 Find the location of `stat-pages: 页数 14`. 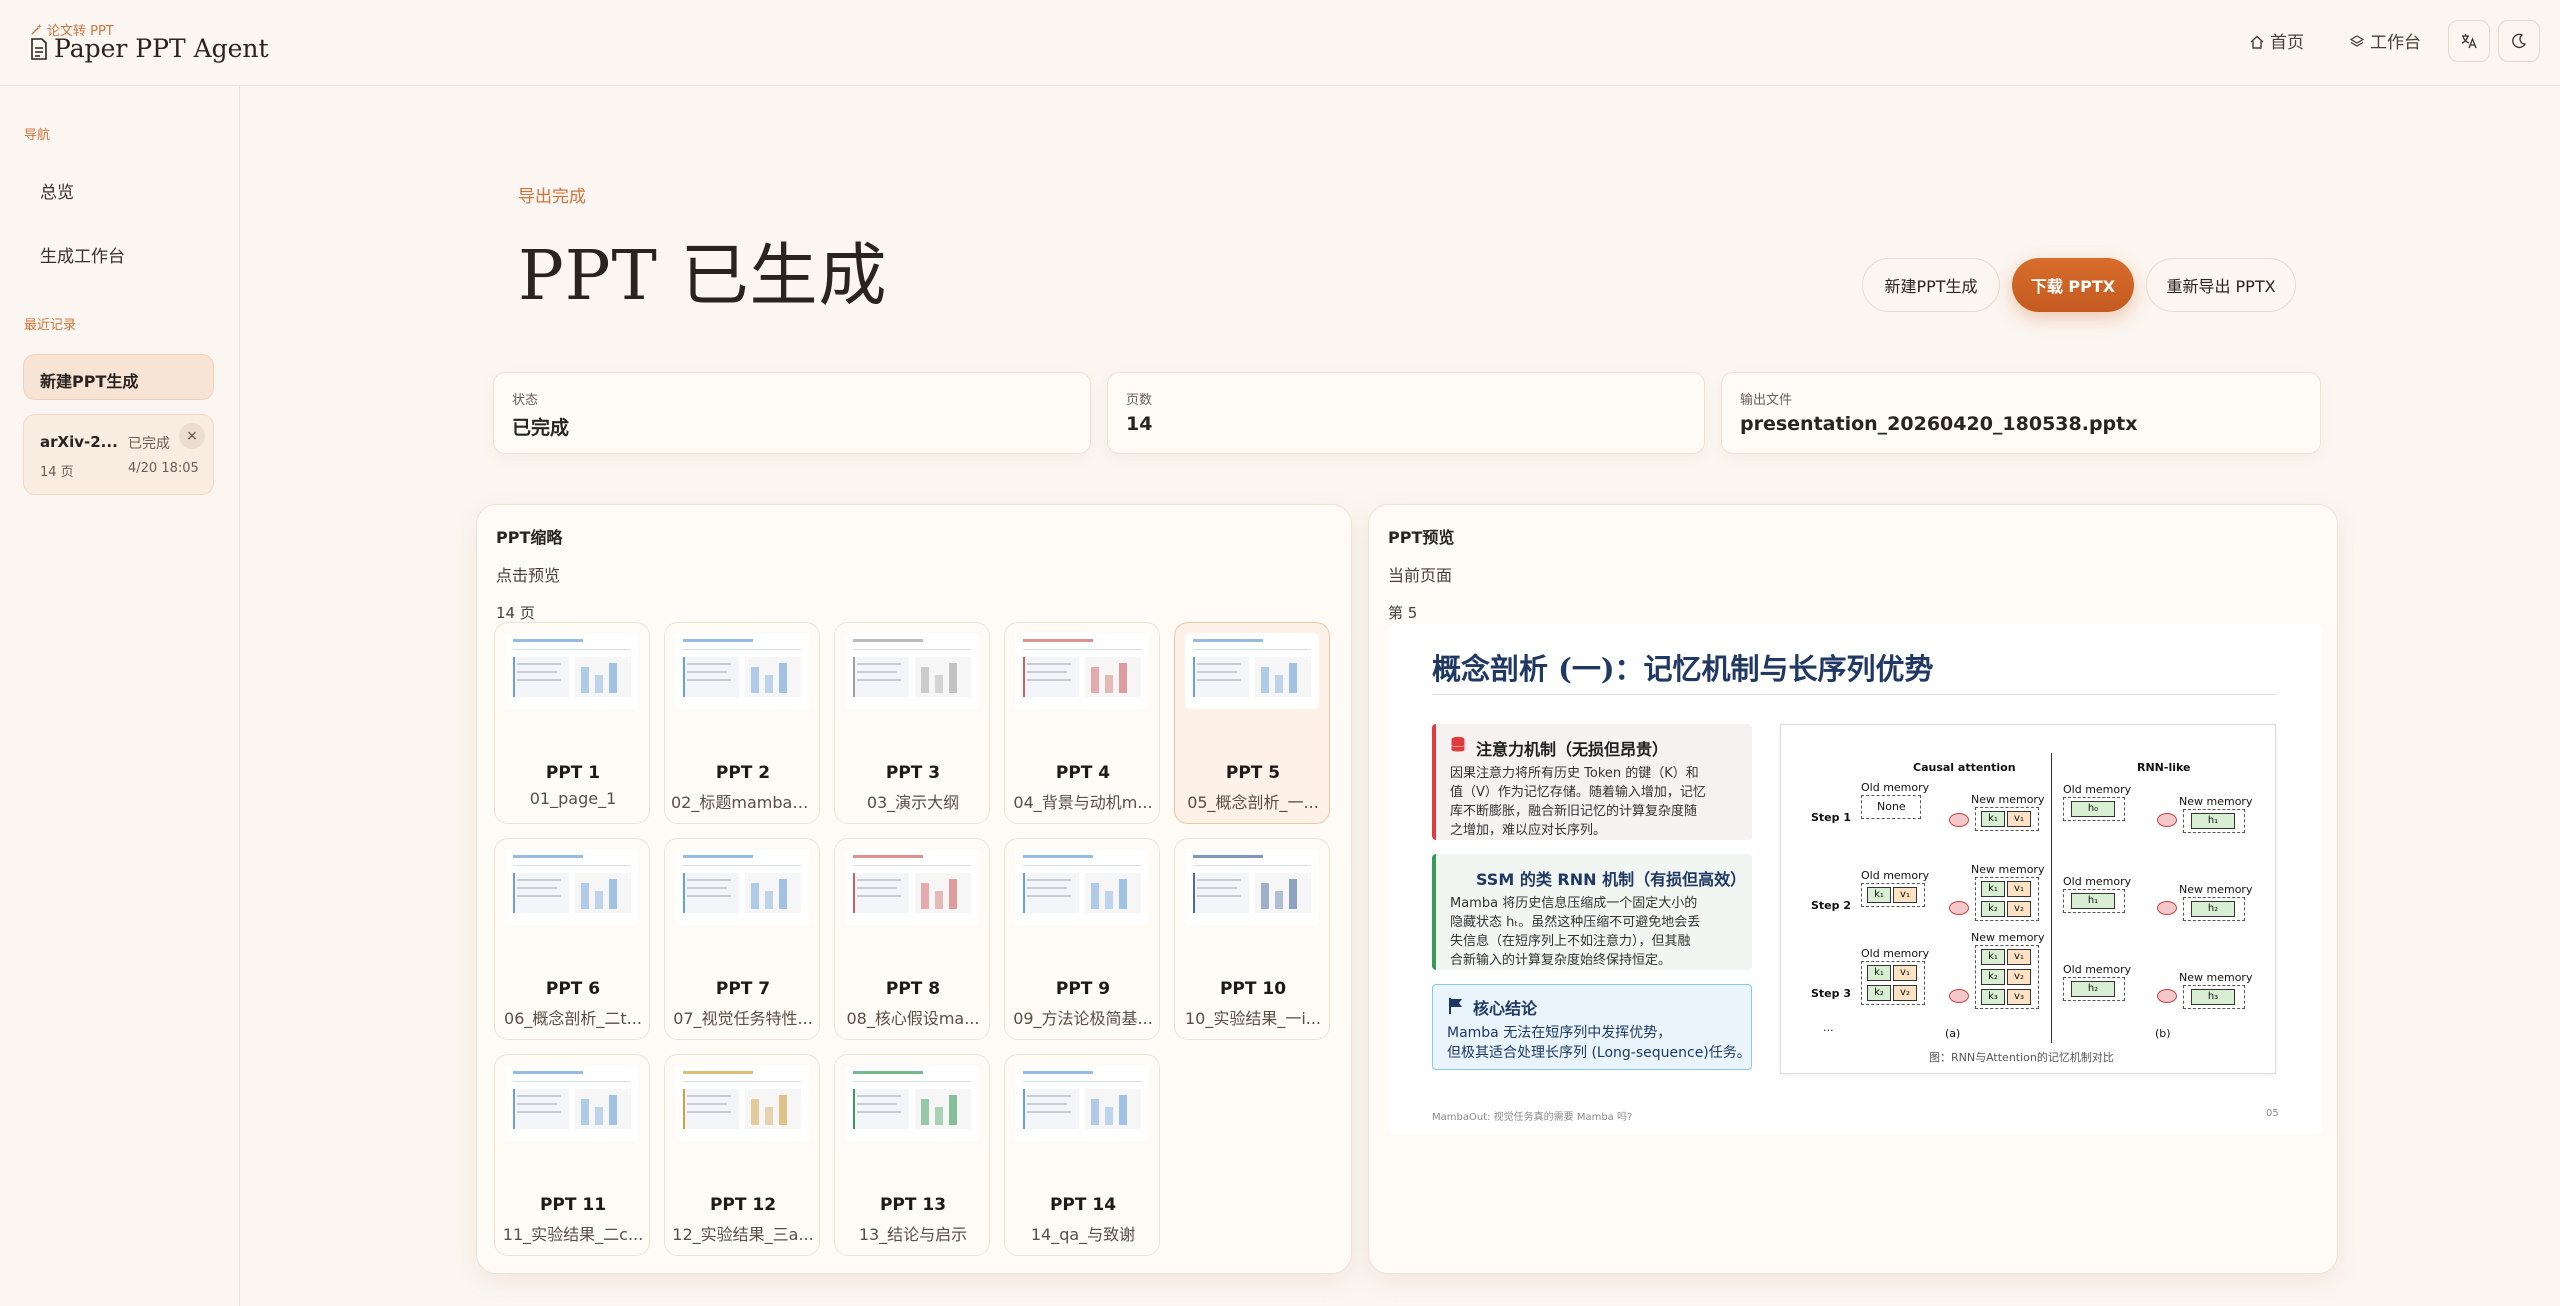

stat-pages: 页数 14 is located at coordinates (1406, 413).